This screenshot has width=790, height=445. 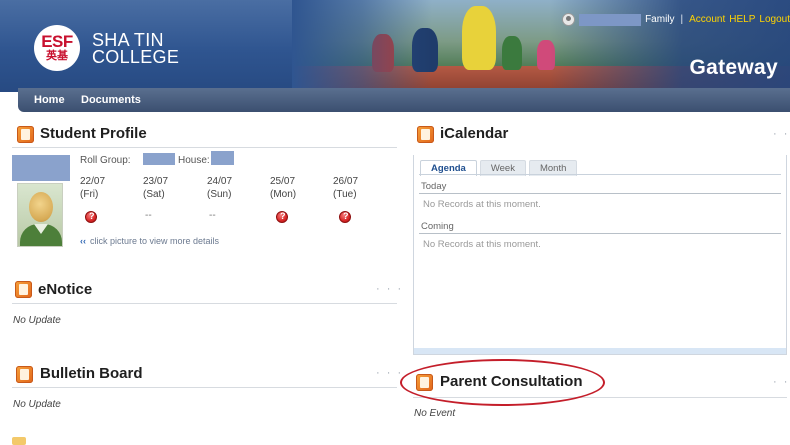 What do you see at coordinates (774, 19) in the screenshot?
I see `logout-link: Logout` at bounding box center [774, 19].